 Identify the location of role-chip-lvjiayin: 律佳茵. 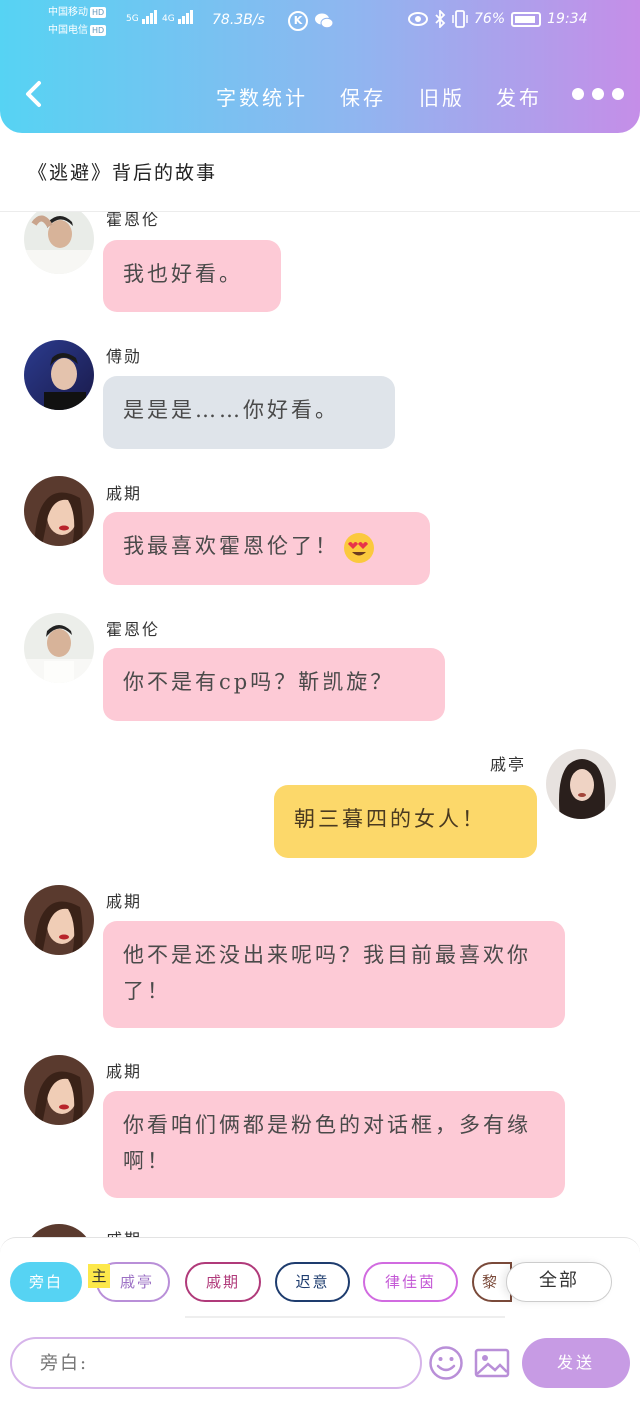
(410, 1282).